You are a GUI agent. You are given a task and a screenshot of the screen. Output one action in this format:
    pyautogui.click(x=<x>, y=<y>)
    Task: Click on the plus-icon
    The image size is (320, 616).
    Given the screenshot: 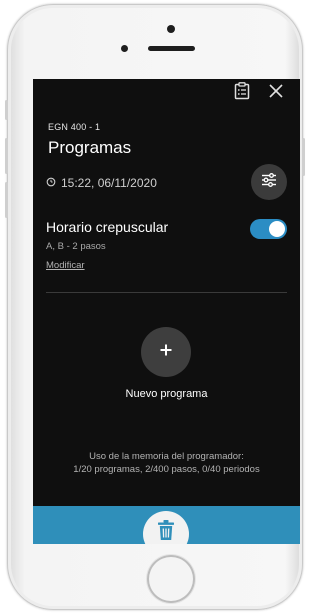 What is the action you would take?
    pyautogui.click(x=166, y=352)
    